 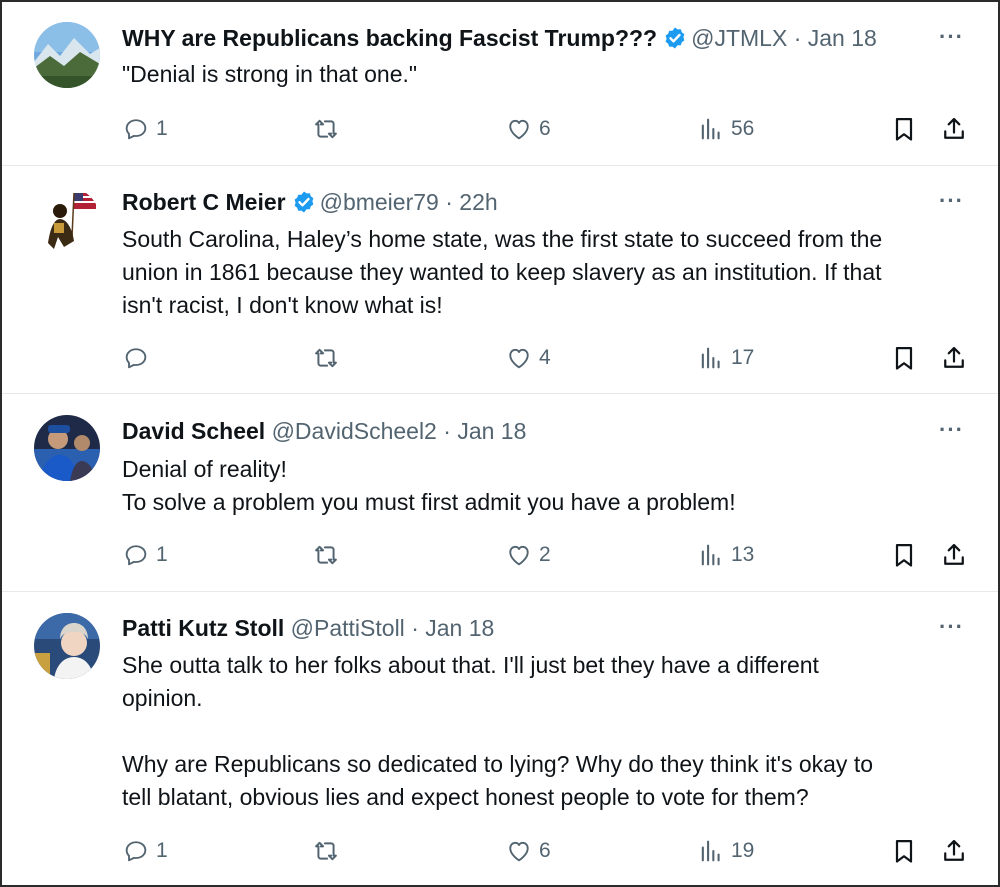 What do you see at coordinates (348, 628) in the screenshot?
I see `author-handle: @PattiStoll` at bounding box center [348, 628].